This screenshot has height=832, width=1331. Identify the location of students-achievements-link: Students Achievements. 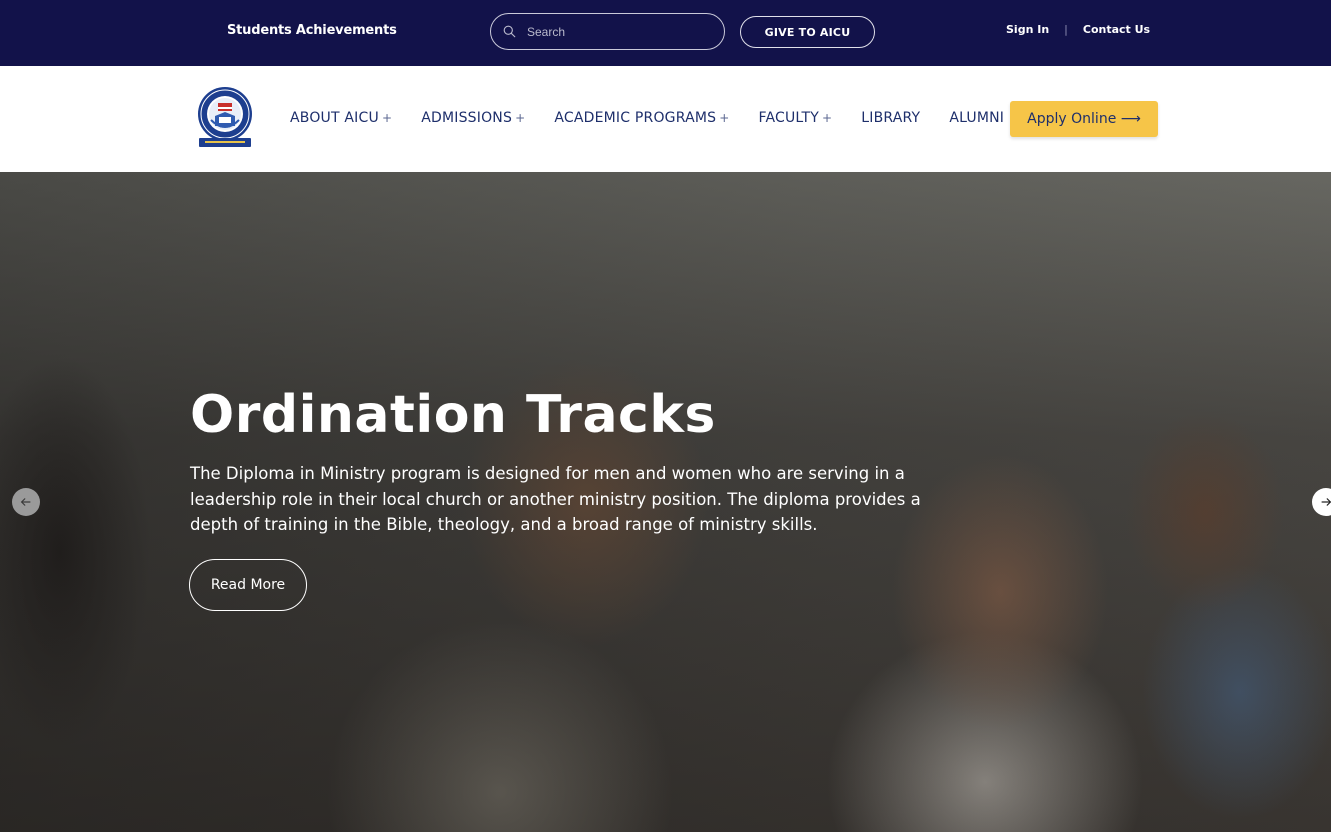
(312, 30).